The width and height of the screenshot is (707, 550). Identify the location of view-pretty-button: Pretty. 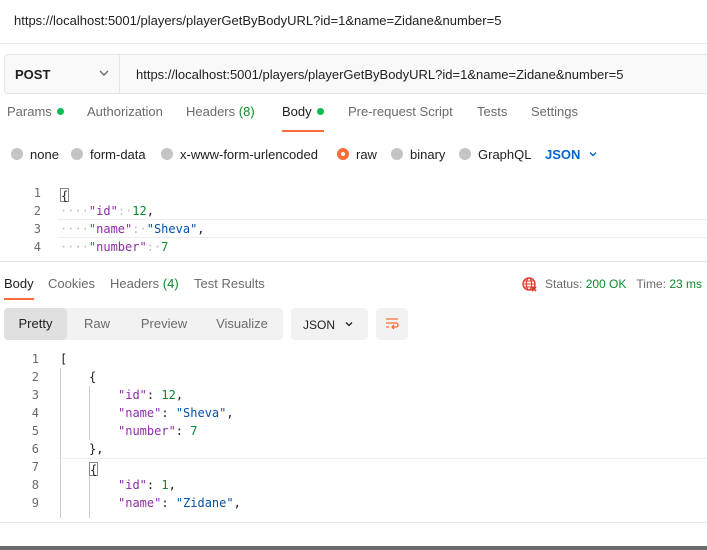
(35, 324).